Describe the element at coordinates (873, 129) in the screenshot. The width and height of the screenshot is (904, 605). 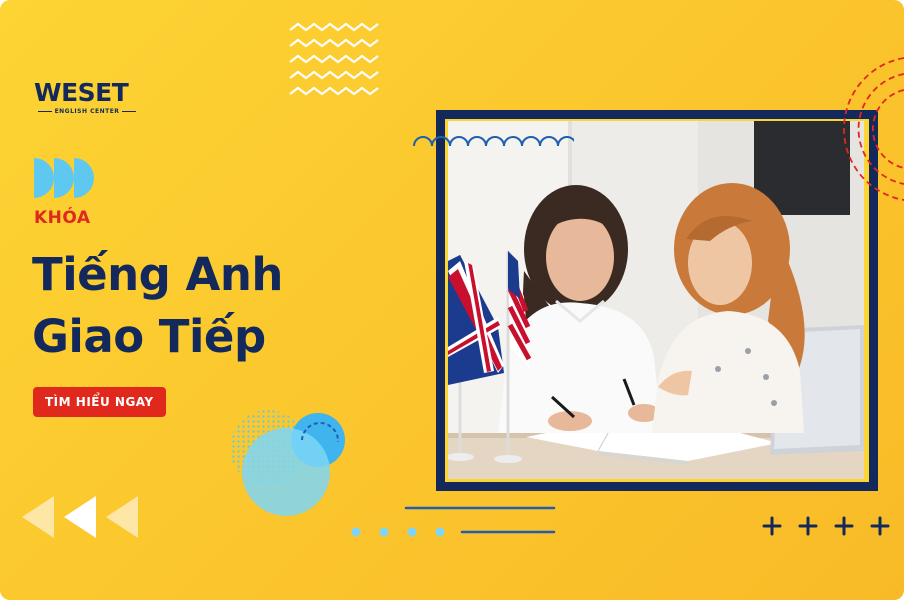
I see `arc-decoration` at that location.